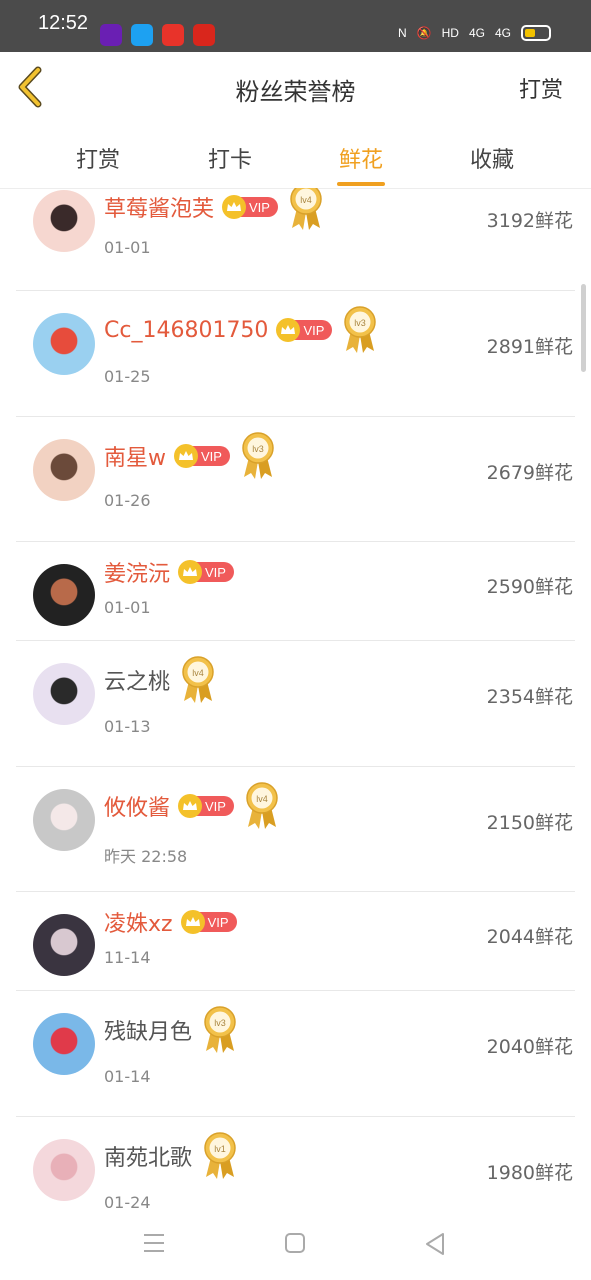 The height and width of the screenshot is (1280, 591). Describe the element at coordinates (529, 221) in the screenshot. I see `flower-count: 3192鲜花` at that location.